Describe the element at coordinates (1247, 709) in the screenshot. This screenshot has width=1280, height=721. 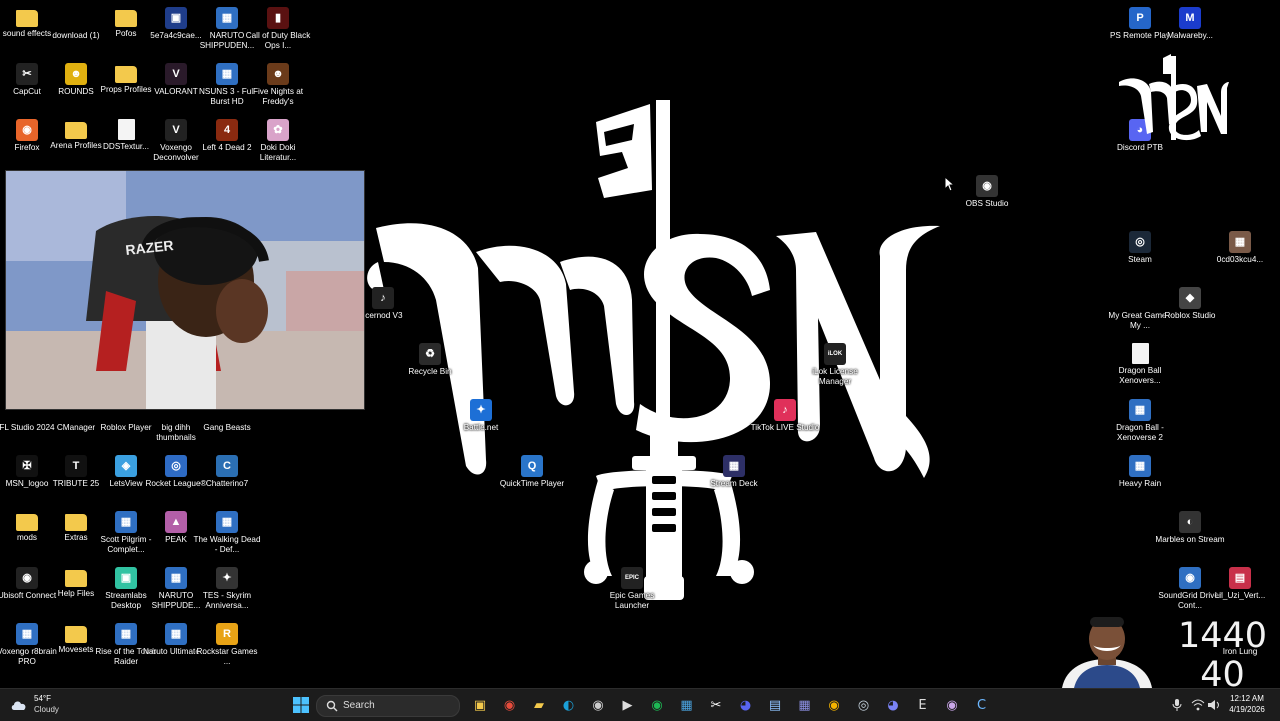
I see `clock-date: 4/19/2026` at that location.